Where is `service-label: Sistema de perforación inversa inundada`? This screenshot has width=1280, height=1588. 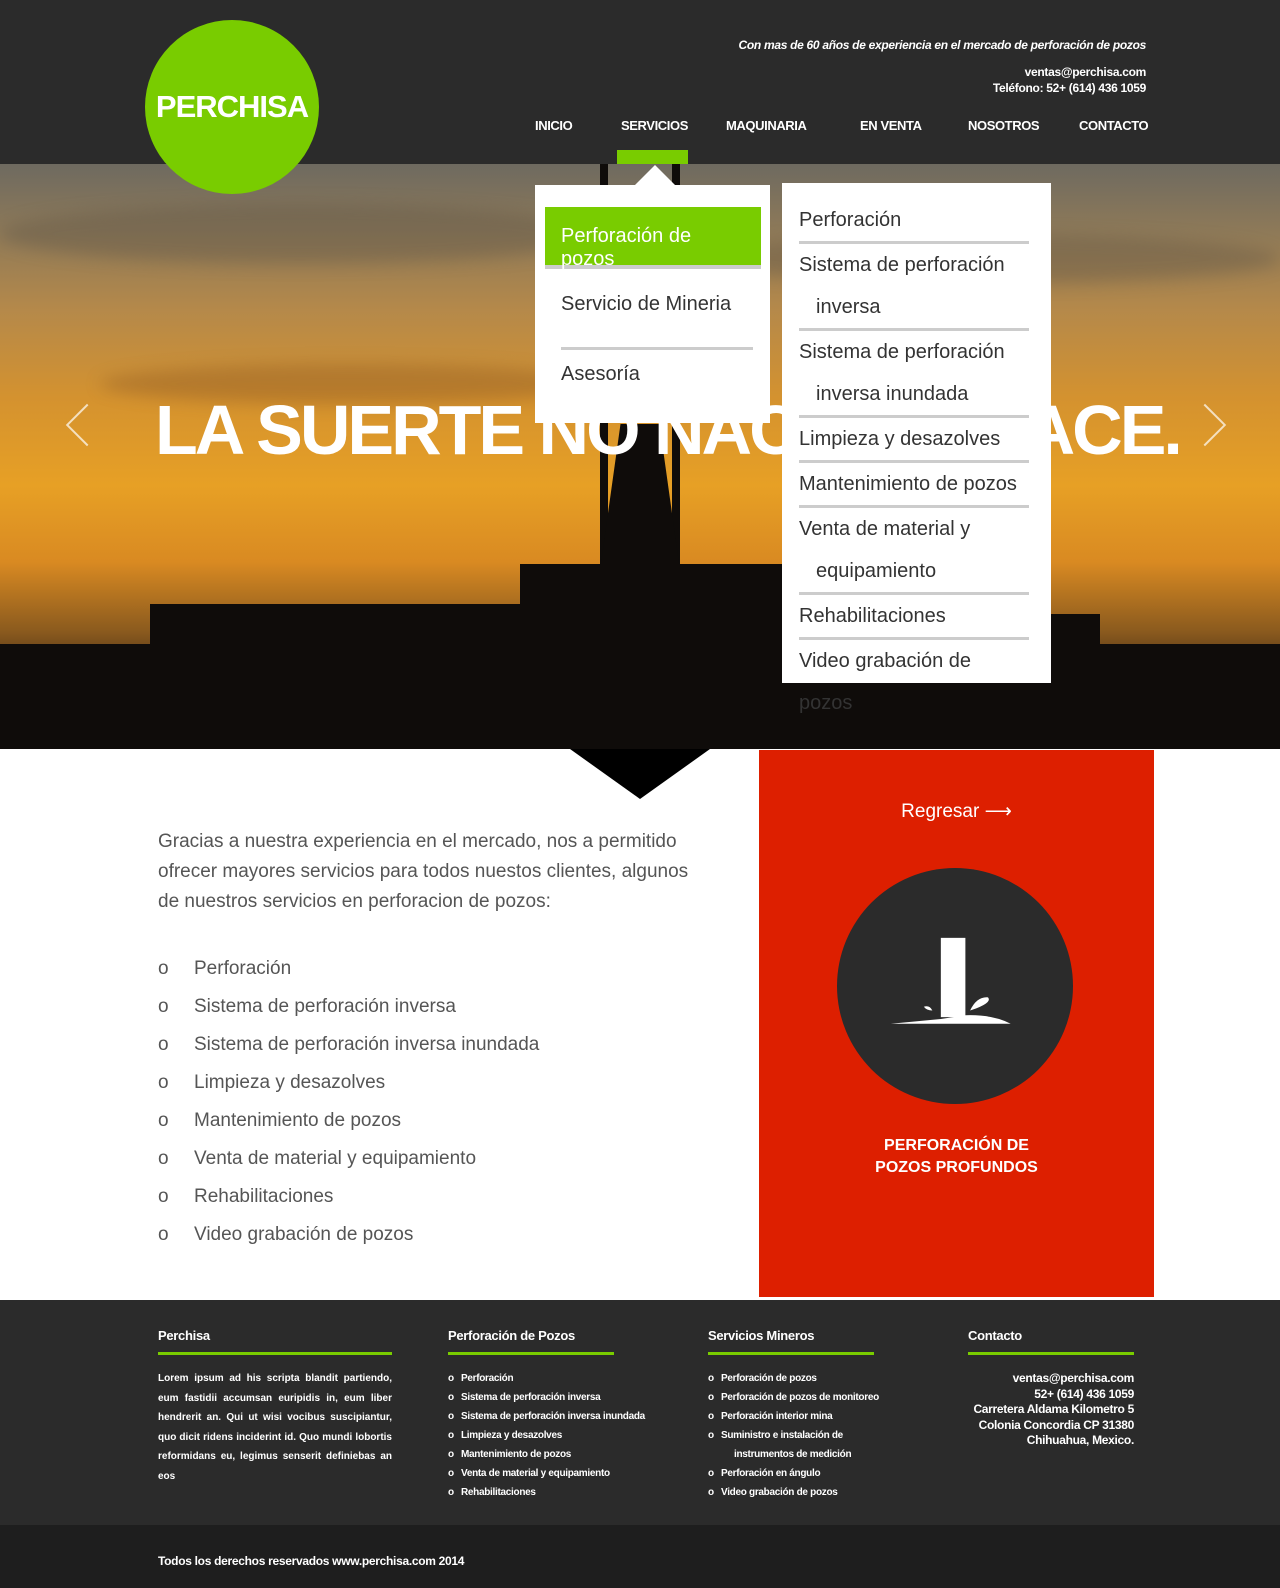
service-label: Sistema de perforación inversa inundada is located at coordinates (367, 1044).